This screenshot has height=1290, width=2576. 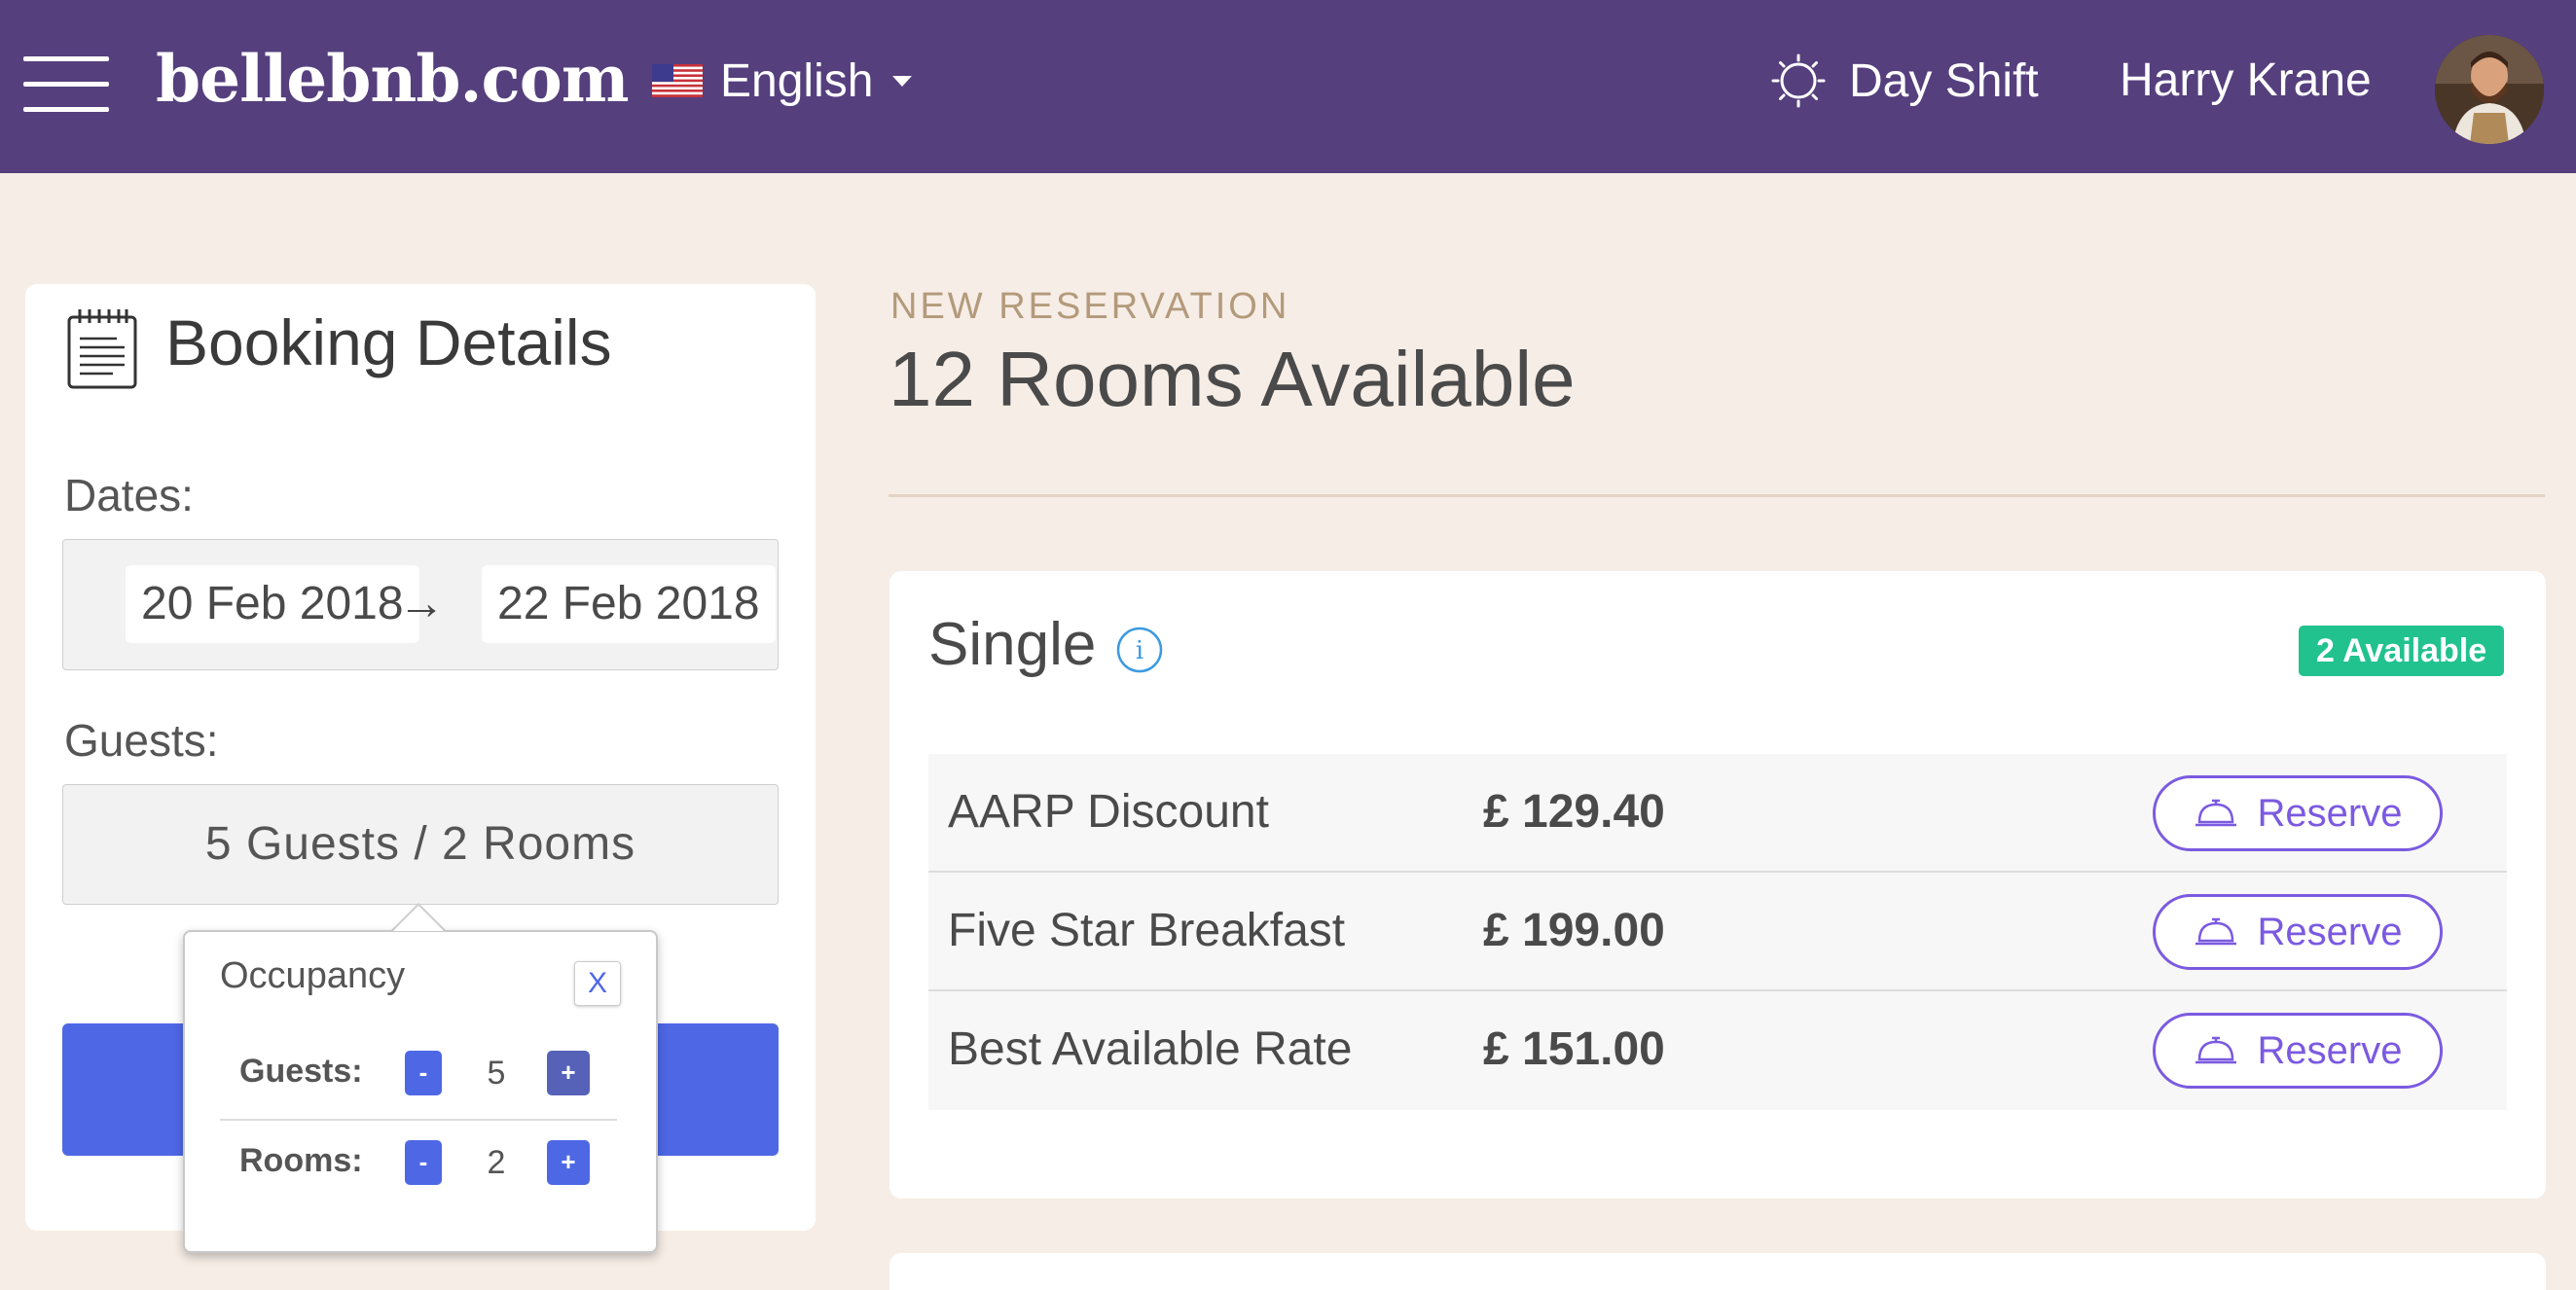 What do you see at coordinates (1232, 379) in the screenshot?
I see `page-title: 12 Rooms Available` at bounding box center [1232, 379].